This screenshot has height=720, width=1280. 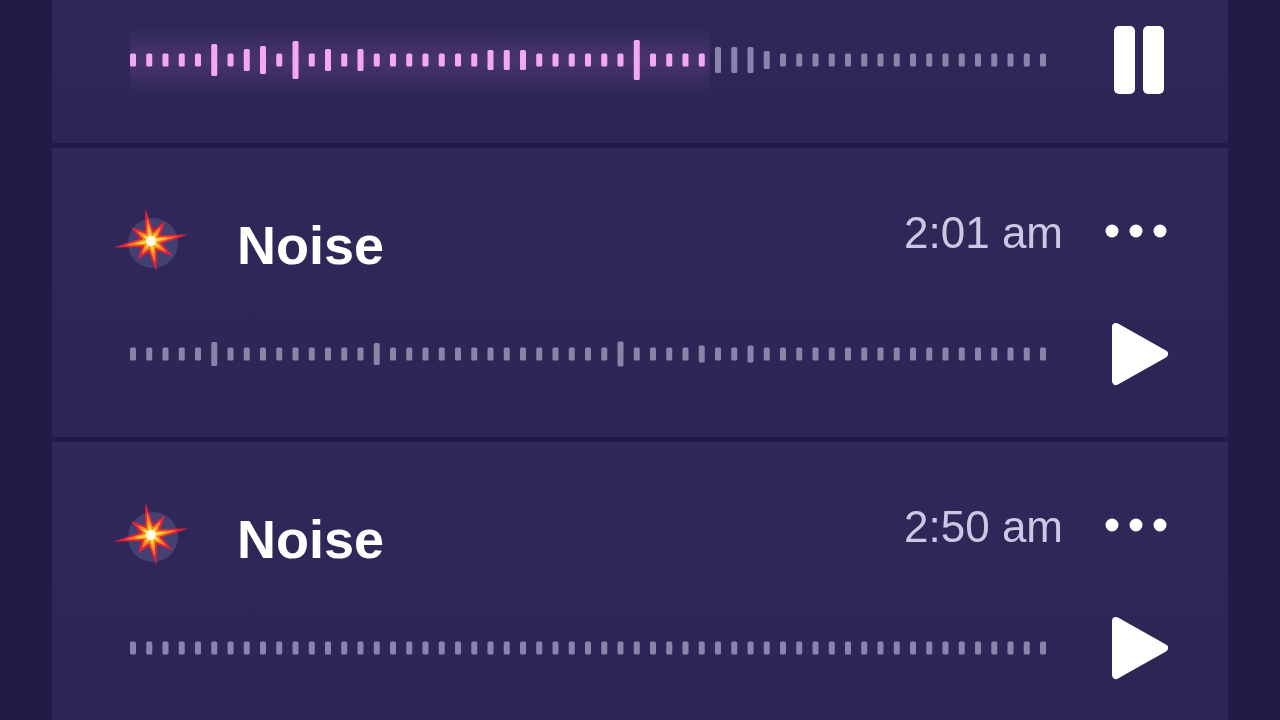 What do you see at coordinates (983, 233) in the screenshot?
I see `recording-time: 2:01 am` at bounding box center [983, 233].